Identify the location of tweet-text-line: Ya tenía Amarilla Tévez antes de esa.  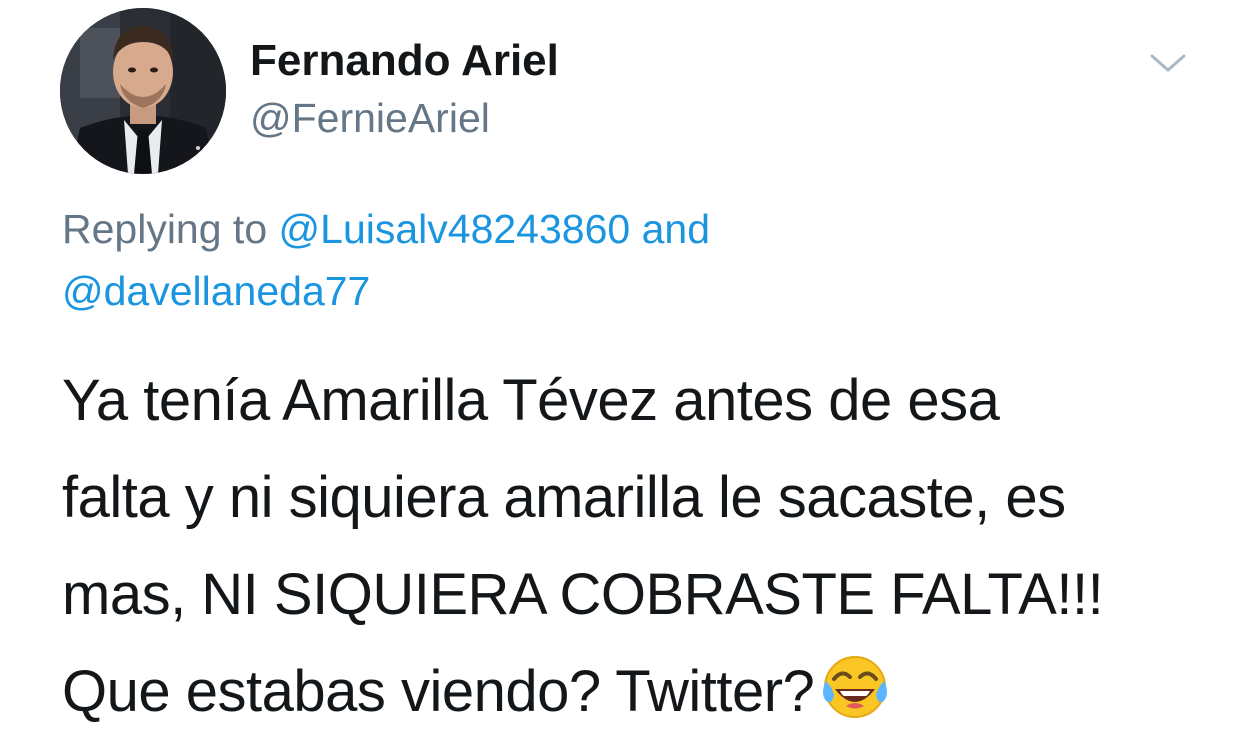
(531, 400).